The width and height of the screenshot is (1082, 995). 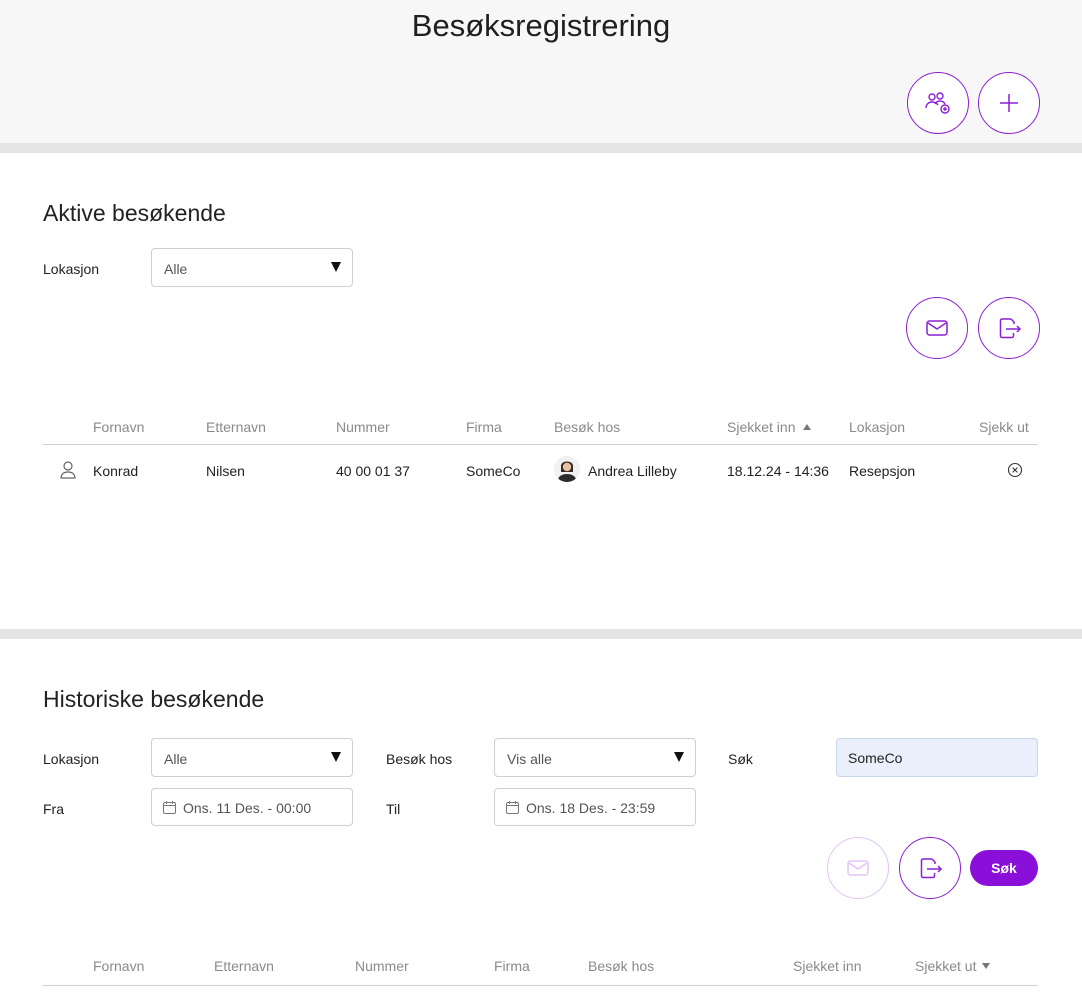 I want to click on visit-host-select: Vis alle, so click(x=595, y=757).